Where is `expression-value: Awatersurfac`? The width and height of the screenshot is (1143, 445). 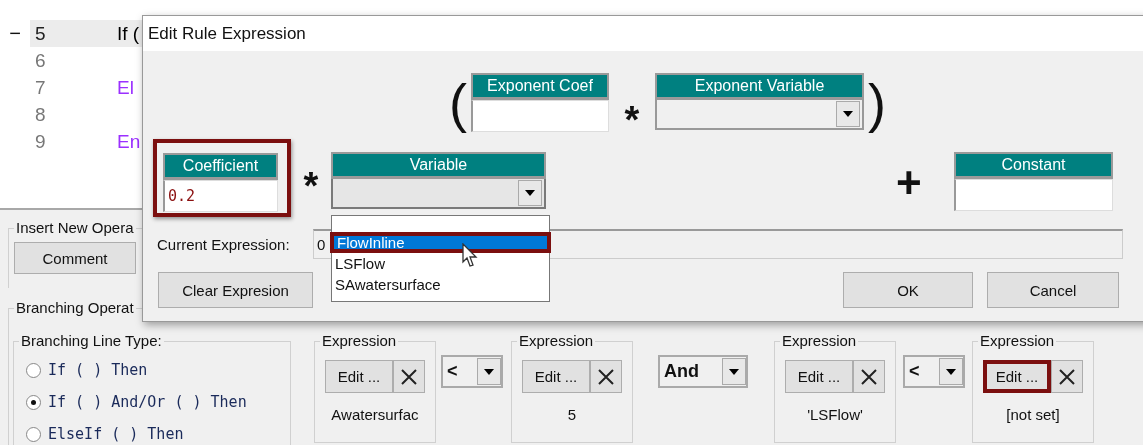 expression-value: Awatersurfac is located at coordinates (375, 414).